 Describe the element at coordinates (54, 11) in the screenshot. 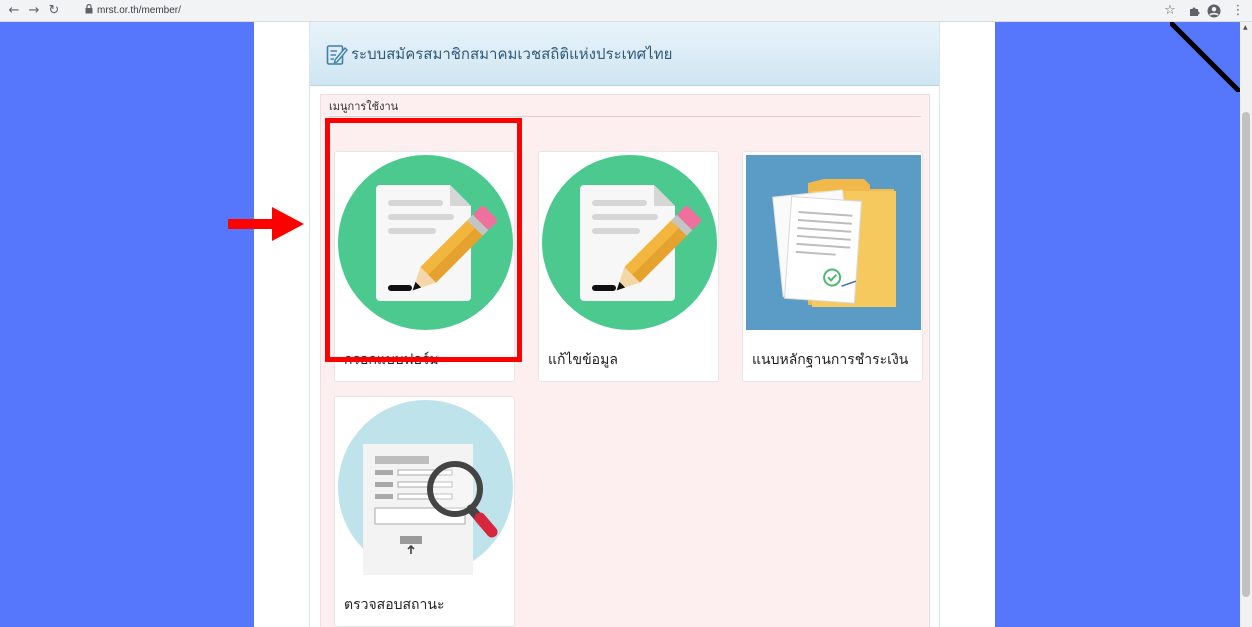

I see `reload-icon: ↻` at that location.